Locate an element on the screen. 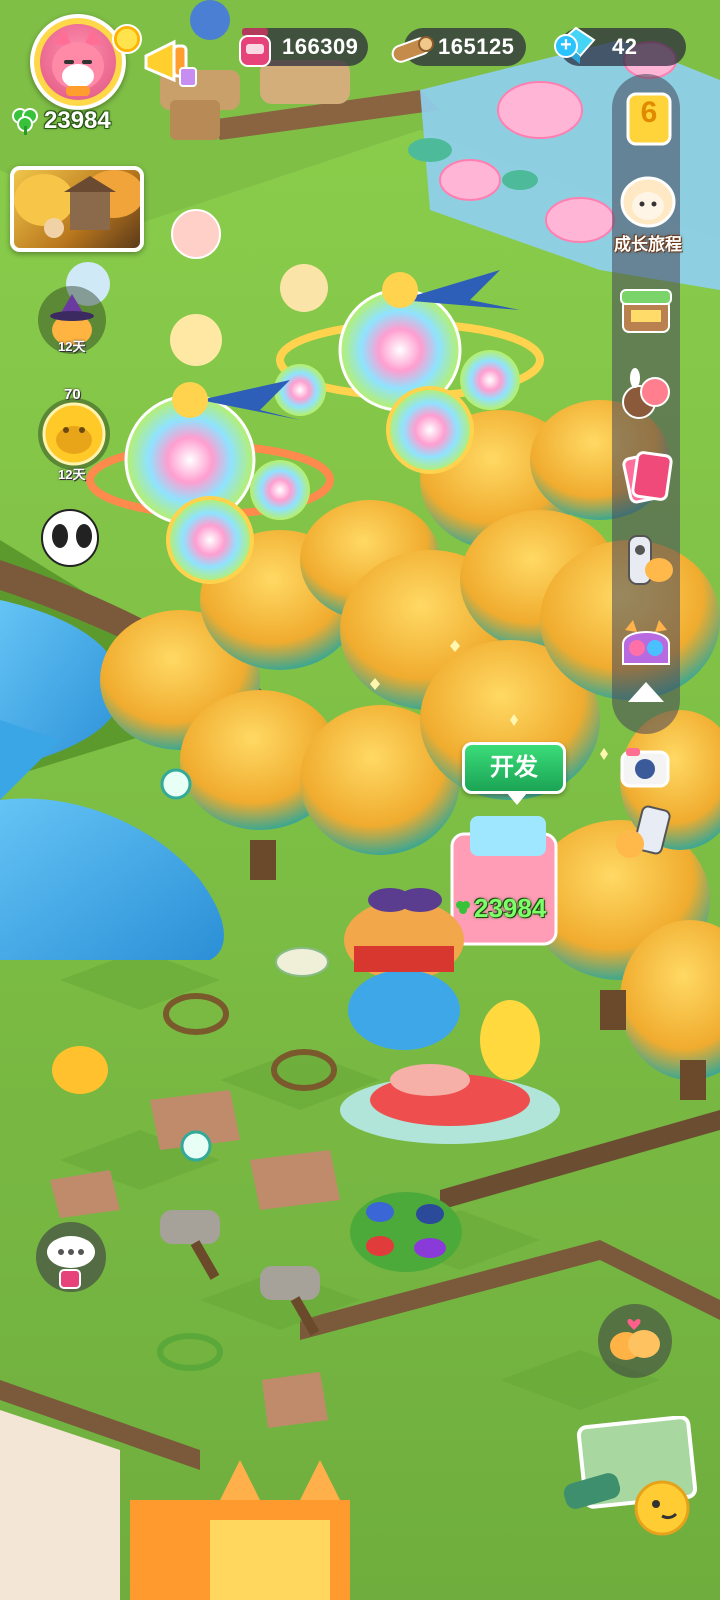 This screenshot has width=720, height=1600. camera-button is located at coordinates (645, 769).